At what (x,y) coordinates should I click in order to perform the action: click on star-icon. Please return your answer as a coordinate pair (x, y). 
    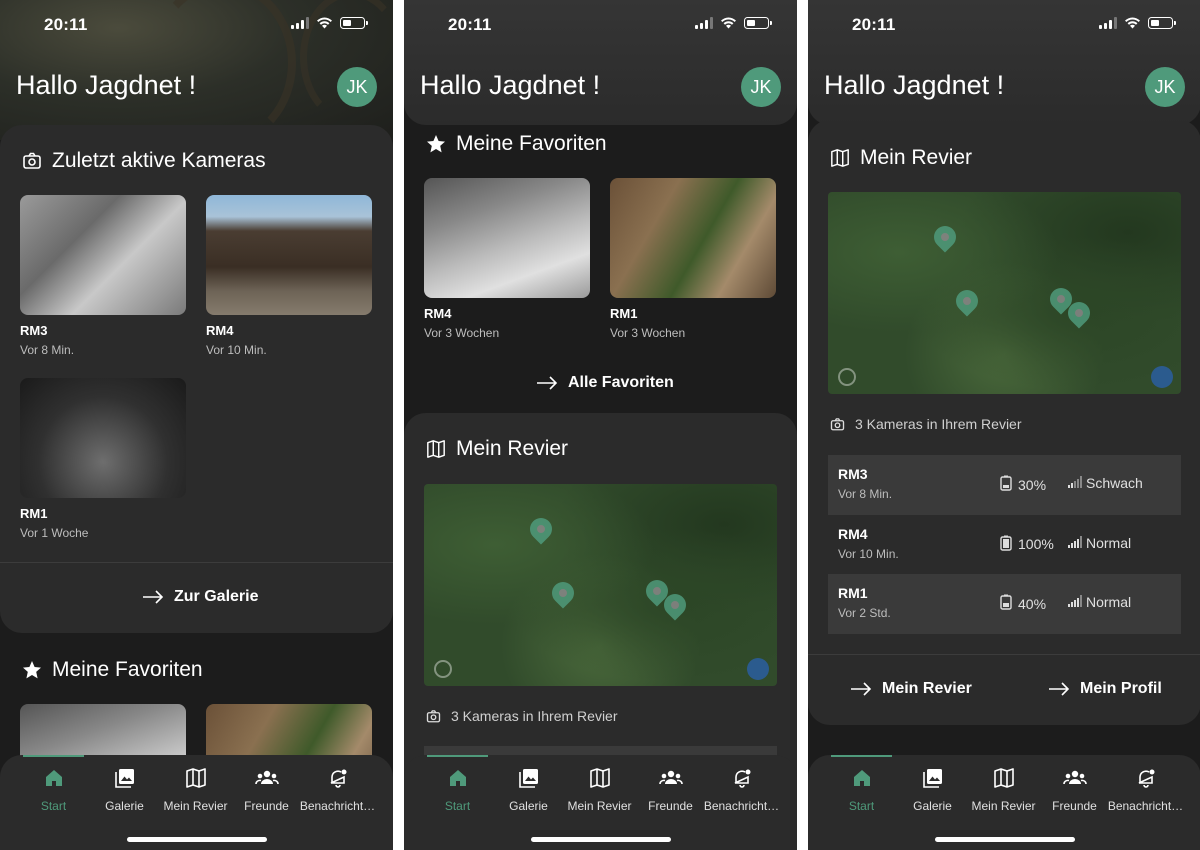
    Looking at the image, I should click on (436, 144).